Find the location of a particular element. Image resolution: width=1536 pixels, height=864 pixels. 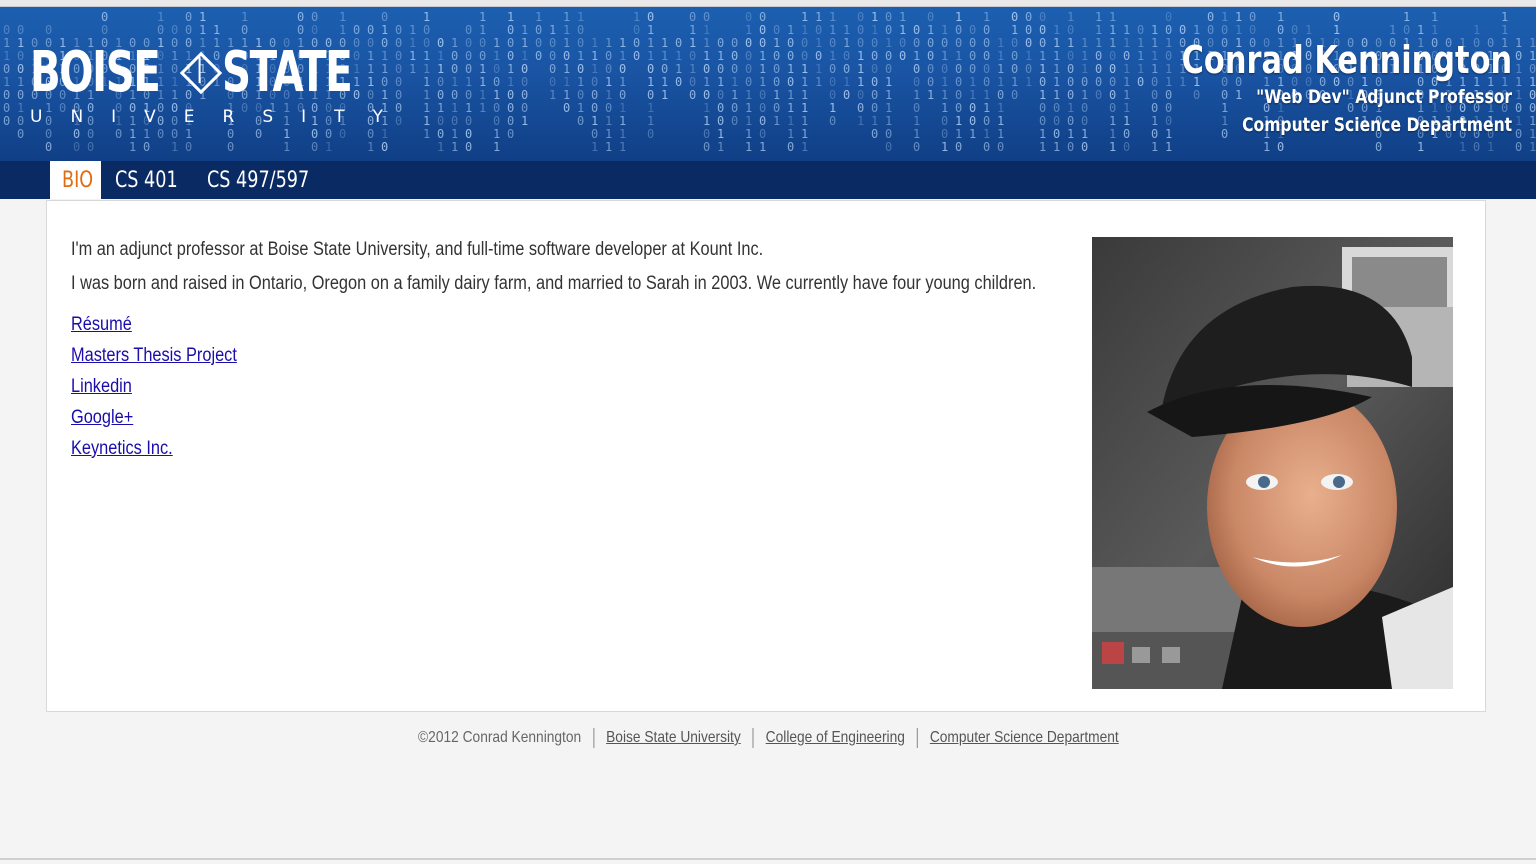

tab-bio: BIO is located at coordinates (75, 180).